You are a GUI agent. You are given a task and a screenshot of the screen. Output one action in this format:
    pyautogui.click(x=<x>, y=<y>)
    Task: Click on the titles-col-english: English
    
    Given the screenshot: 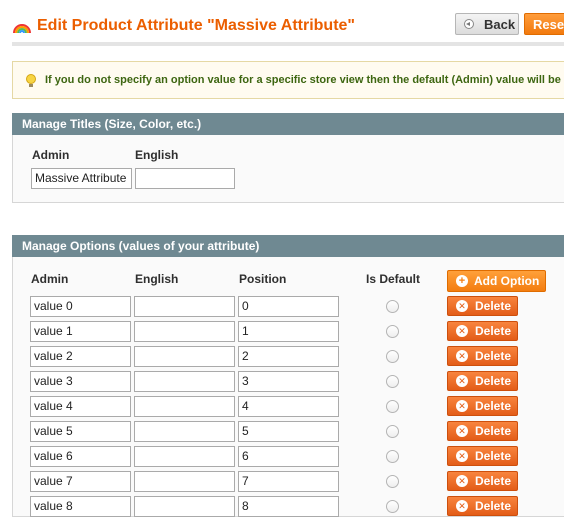 What is the action you would take?
    pyautogui.click(x=157, y=155)
    